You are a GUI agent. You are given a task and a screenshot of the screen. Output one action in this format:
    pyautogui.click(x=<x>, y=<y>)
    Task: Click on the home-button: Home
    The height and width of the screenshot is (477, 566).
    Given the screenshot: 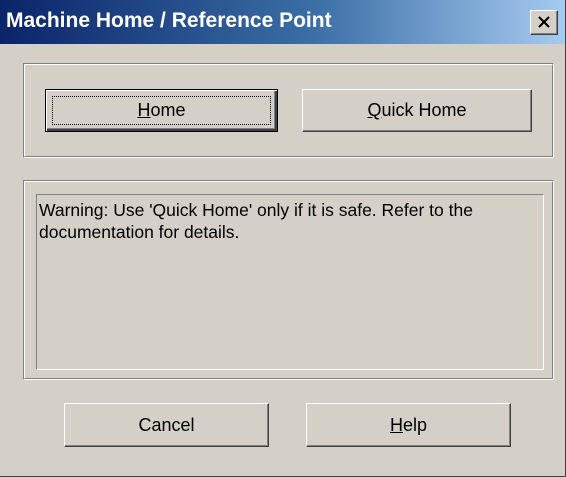 What is the action you would take?
    pyautogui.click(x=161, y=110)
    